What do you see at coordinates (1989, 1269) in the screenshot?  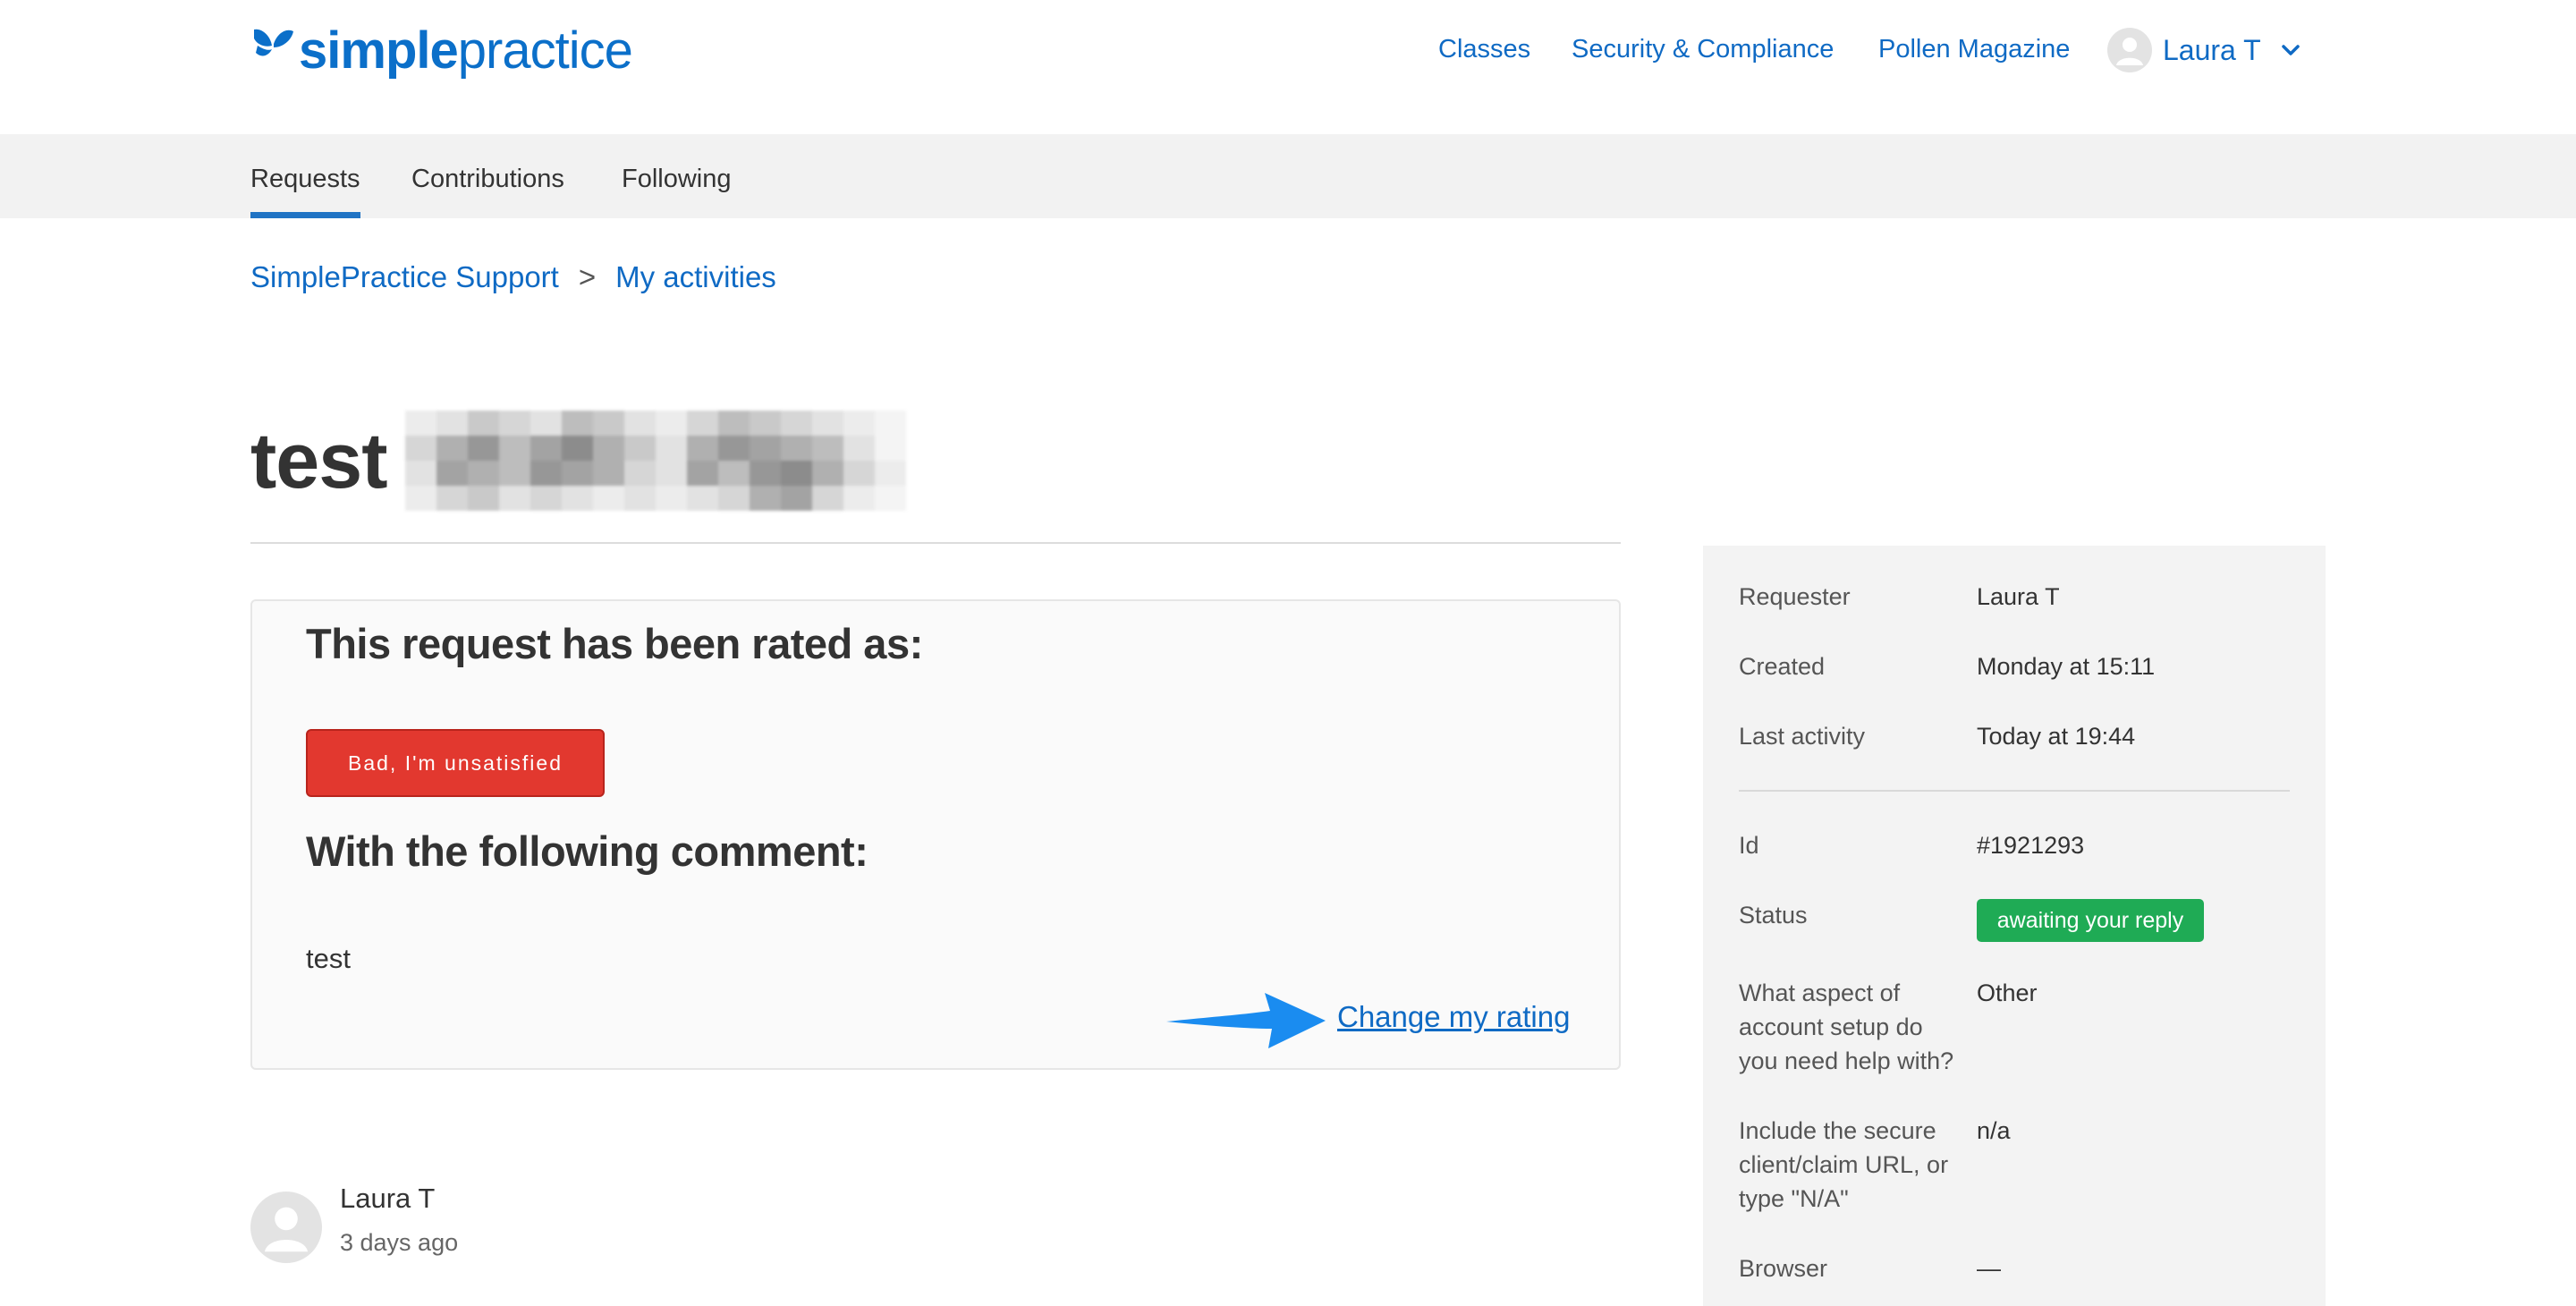 I see `browser-value: —` at bounding box center [1989, 1269].